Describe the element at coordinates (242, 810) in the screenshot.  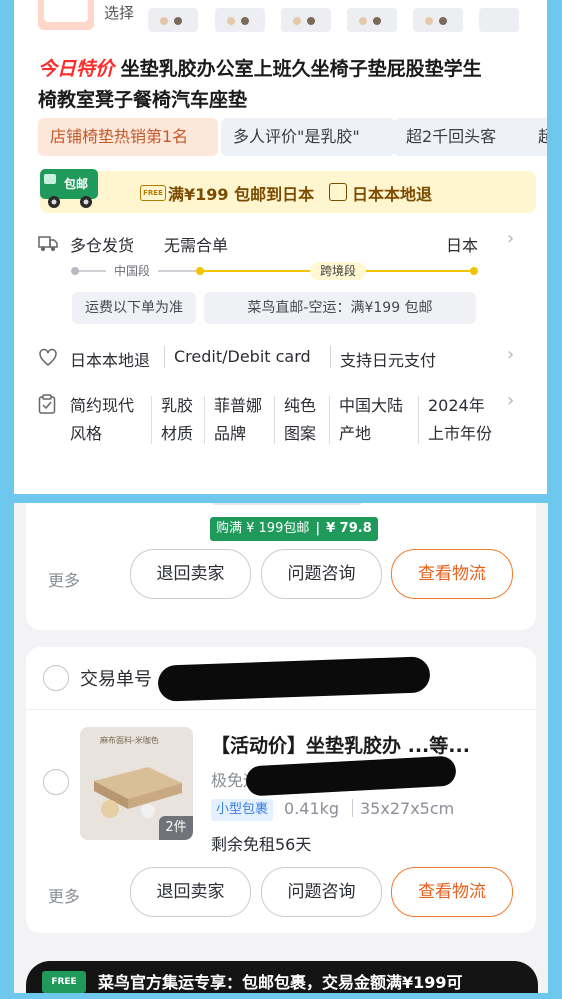
I see `size-tag: 小型包裹` at that location.